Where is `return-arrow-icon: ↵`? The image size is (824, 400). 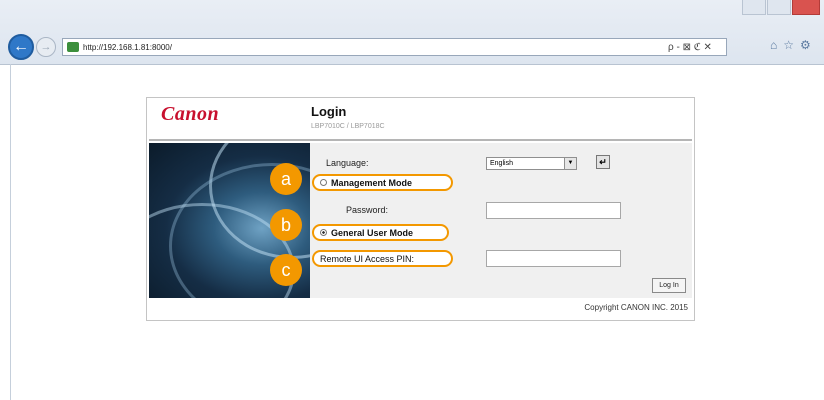
return-arrow-icon: ↵ is located at coordinates (603, 162).